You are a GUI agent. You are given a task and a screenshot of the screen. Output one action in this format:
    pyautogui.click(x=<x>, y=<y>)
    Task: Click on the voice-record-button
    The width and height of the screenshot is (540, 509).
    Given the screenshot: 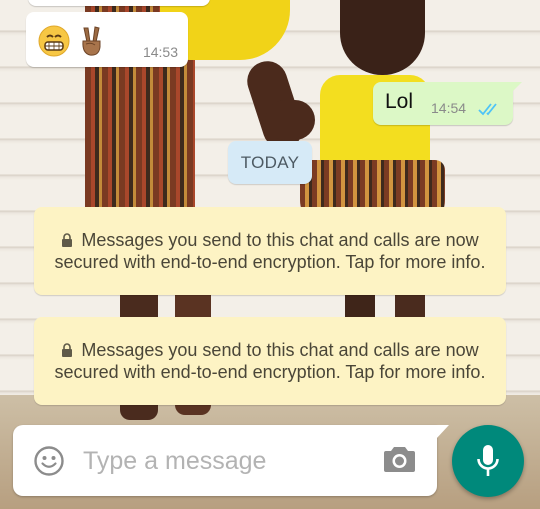 What is the action you would take?
    pyautogui.click(x=488, y=461)
    